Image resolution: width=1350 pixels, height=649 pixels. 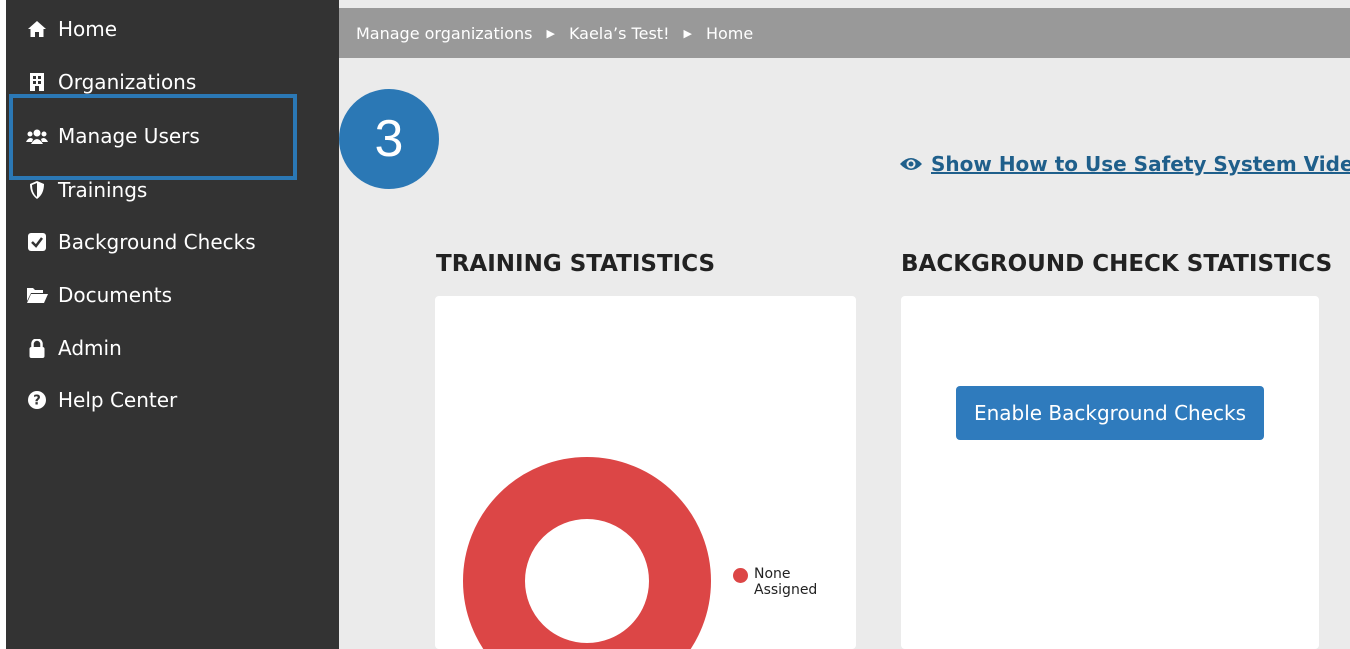 I want to click on show-video-link-label: Show How to Use Safety System Video, so click(x=1140, y=164).